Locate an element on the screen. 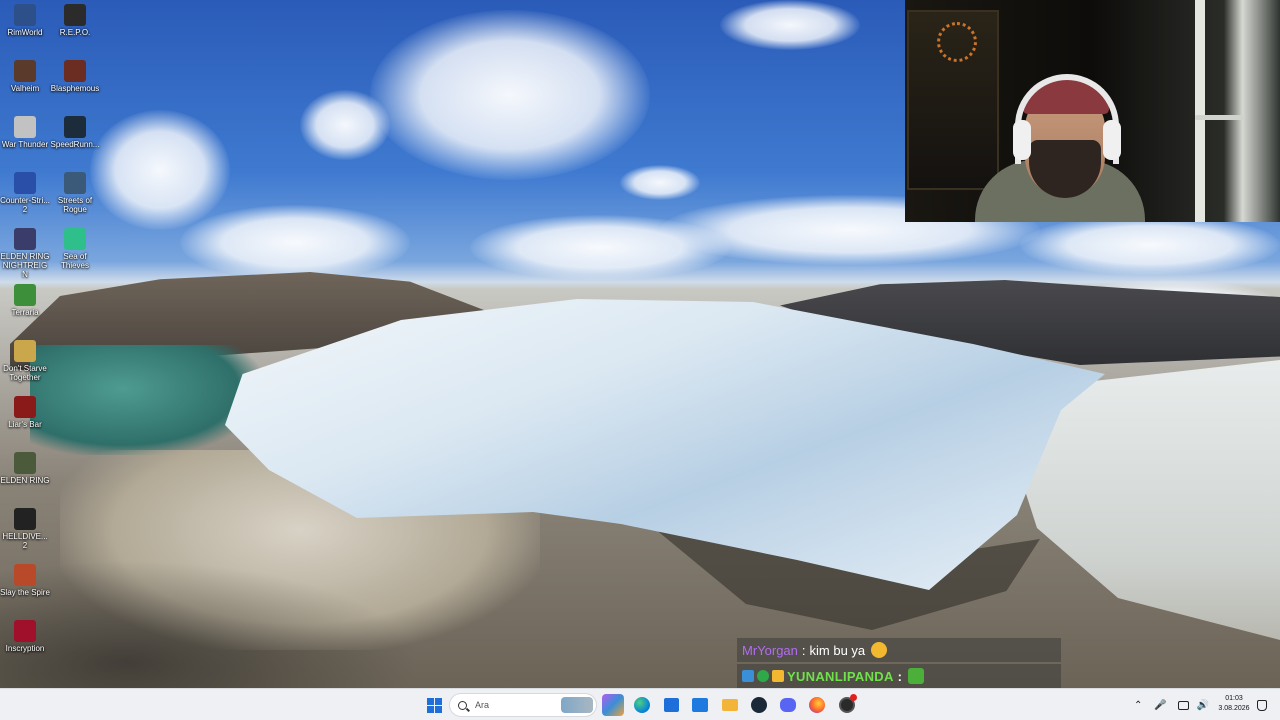  terraria-icon is located at coordinates (25, 295).